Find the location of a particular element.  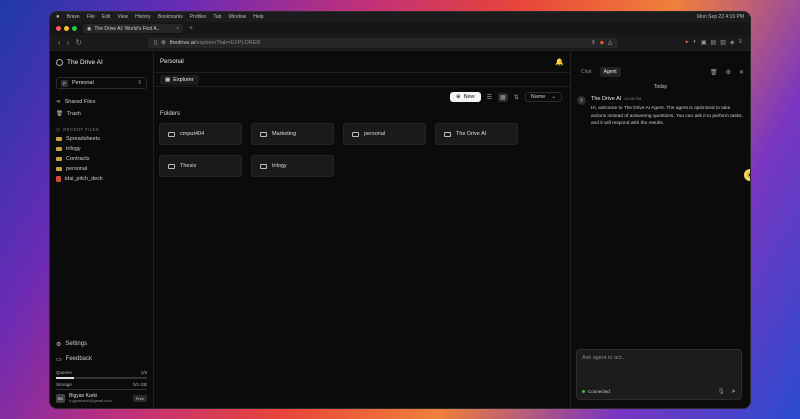

close-tab-icon: × is located at coordinates (177, 29).